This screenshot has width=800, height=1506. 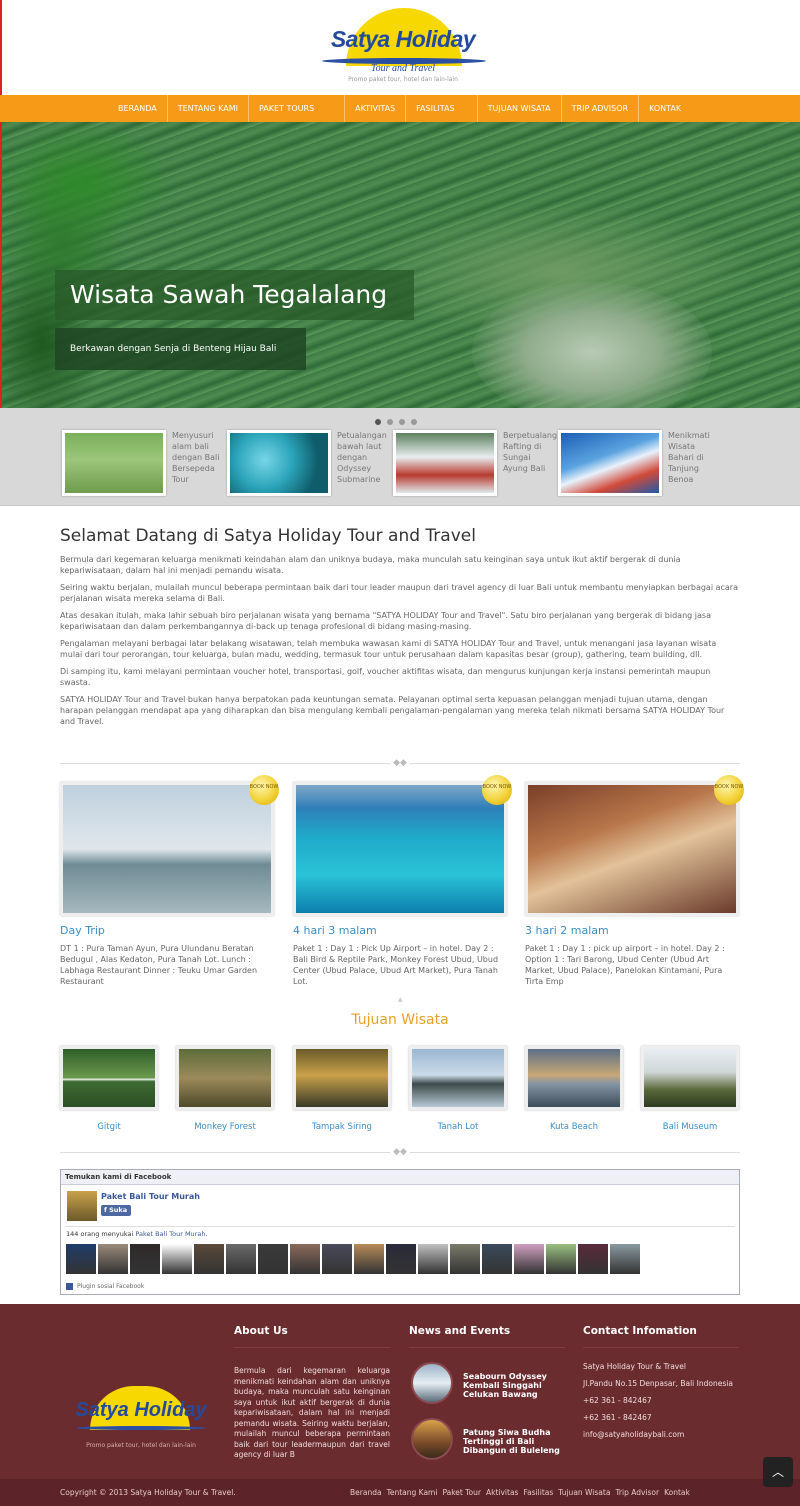 I want to click on package-title: 3 hari 2 malam, so click(x=632, y=930).